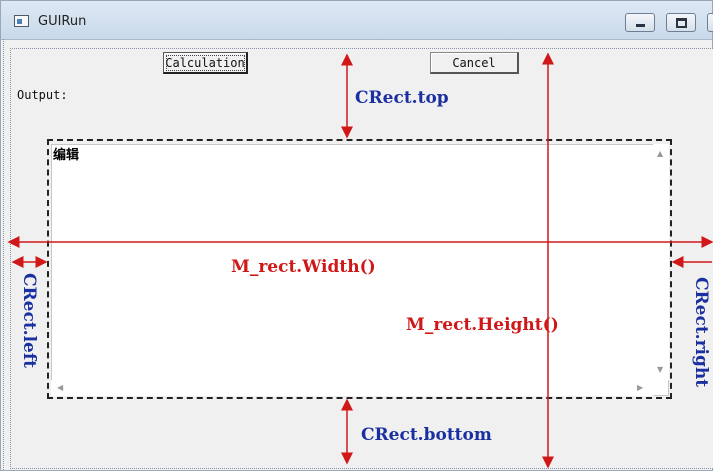 The image size is (713, 472). Describe the element at coordinates (29, 321) in the screenshot. I see `crect-left-label: CRect.left` at that location.